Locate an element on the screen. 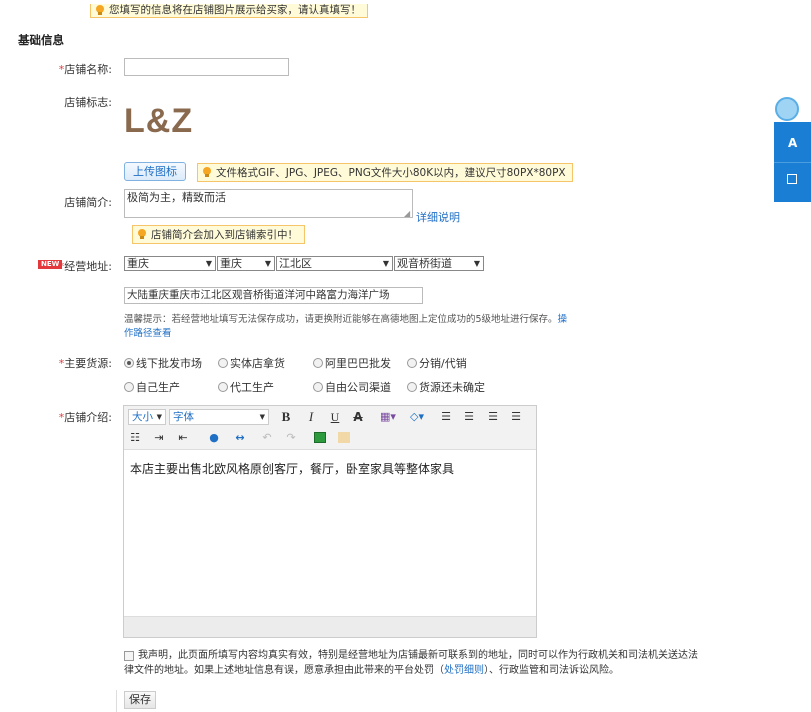 The image size is (811, 712). declaration-checkbox is located at coordinates (129, 656).